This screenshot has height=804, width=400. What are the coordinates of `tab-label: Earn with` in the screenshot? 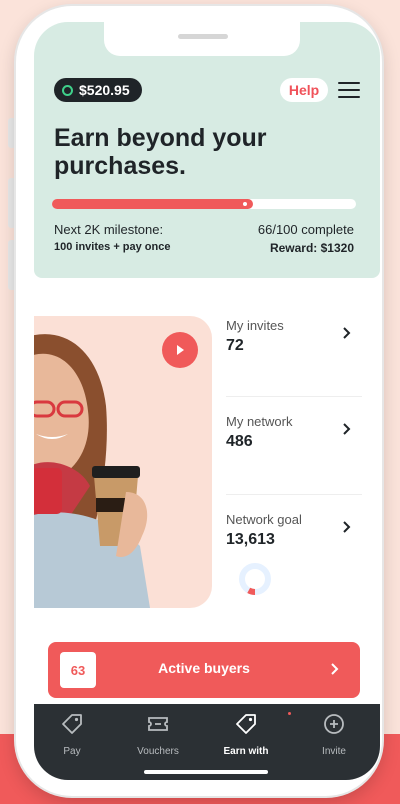 It's located at (246, 751).